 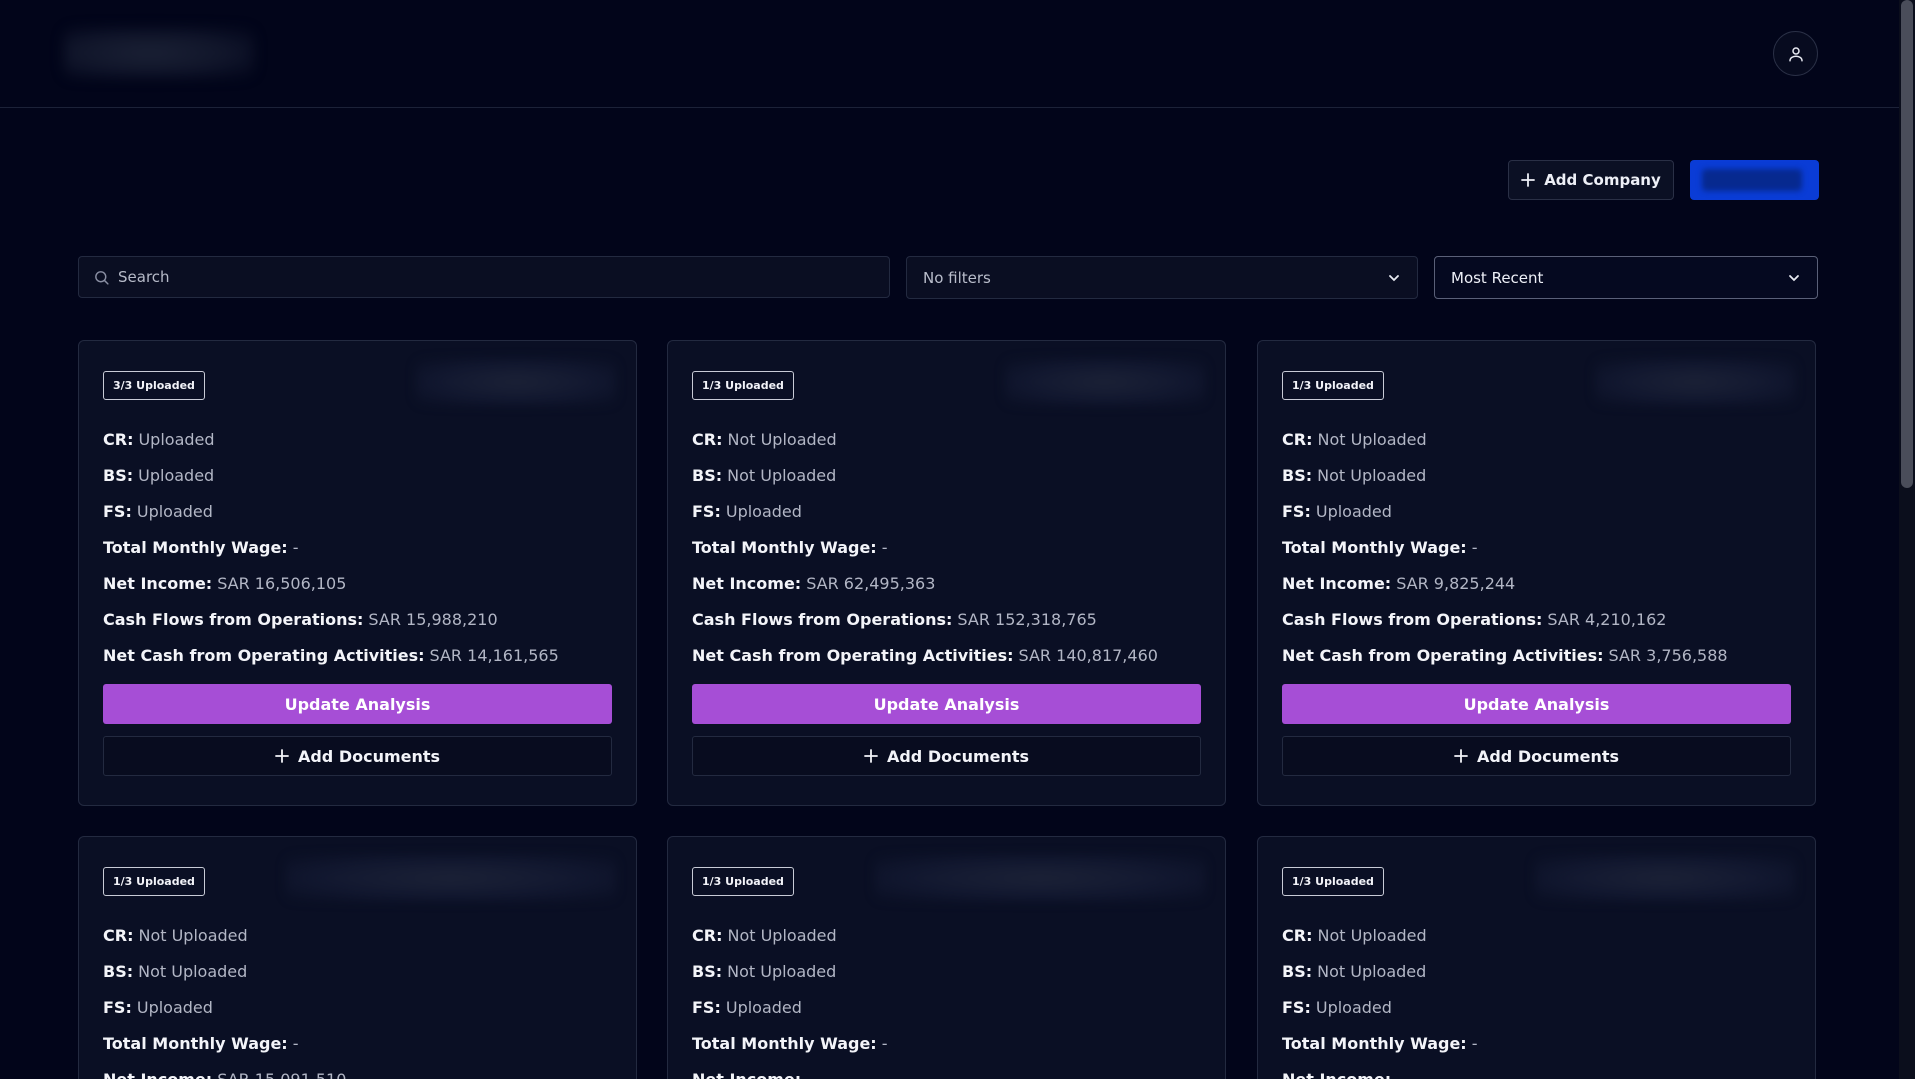 I want to click on net-income-row: Net Income: -, so click(x=946, y=1070).